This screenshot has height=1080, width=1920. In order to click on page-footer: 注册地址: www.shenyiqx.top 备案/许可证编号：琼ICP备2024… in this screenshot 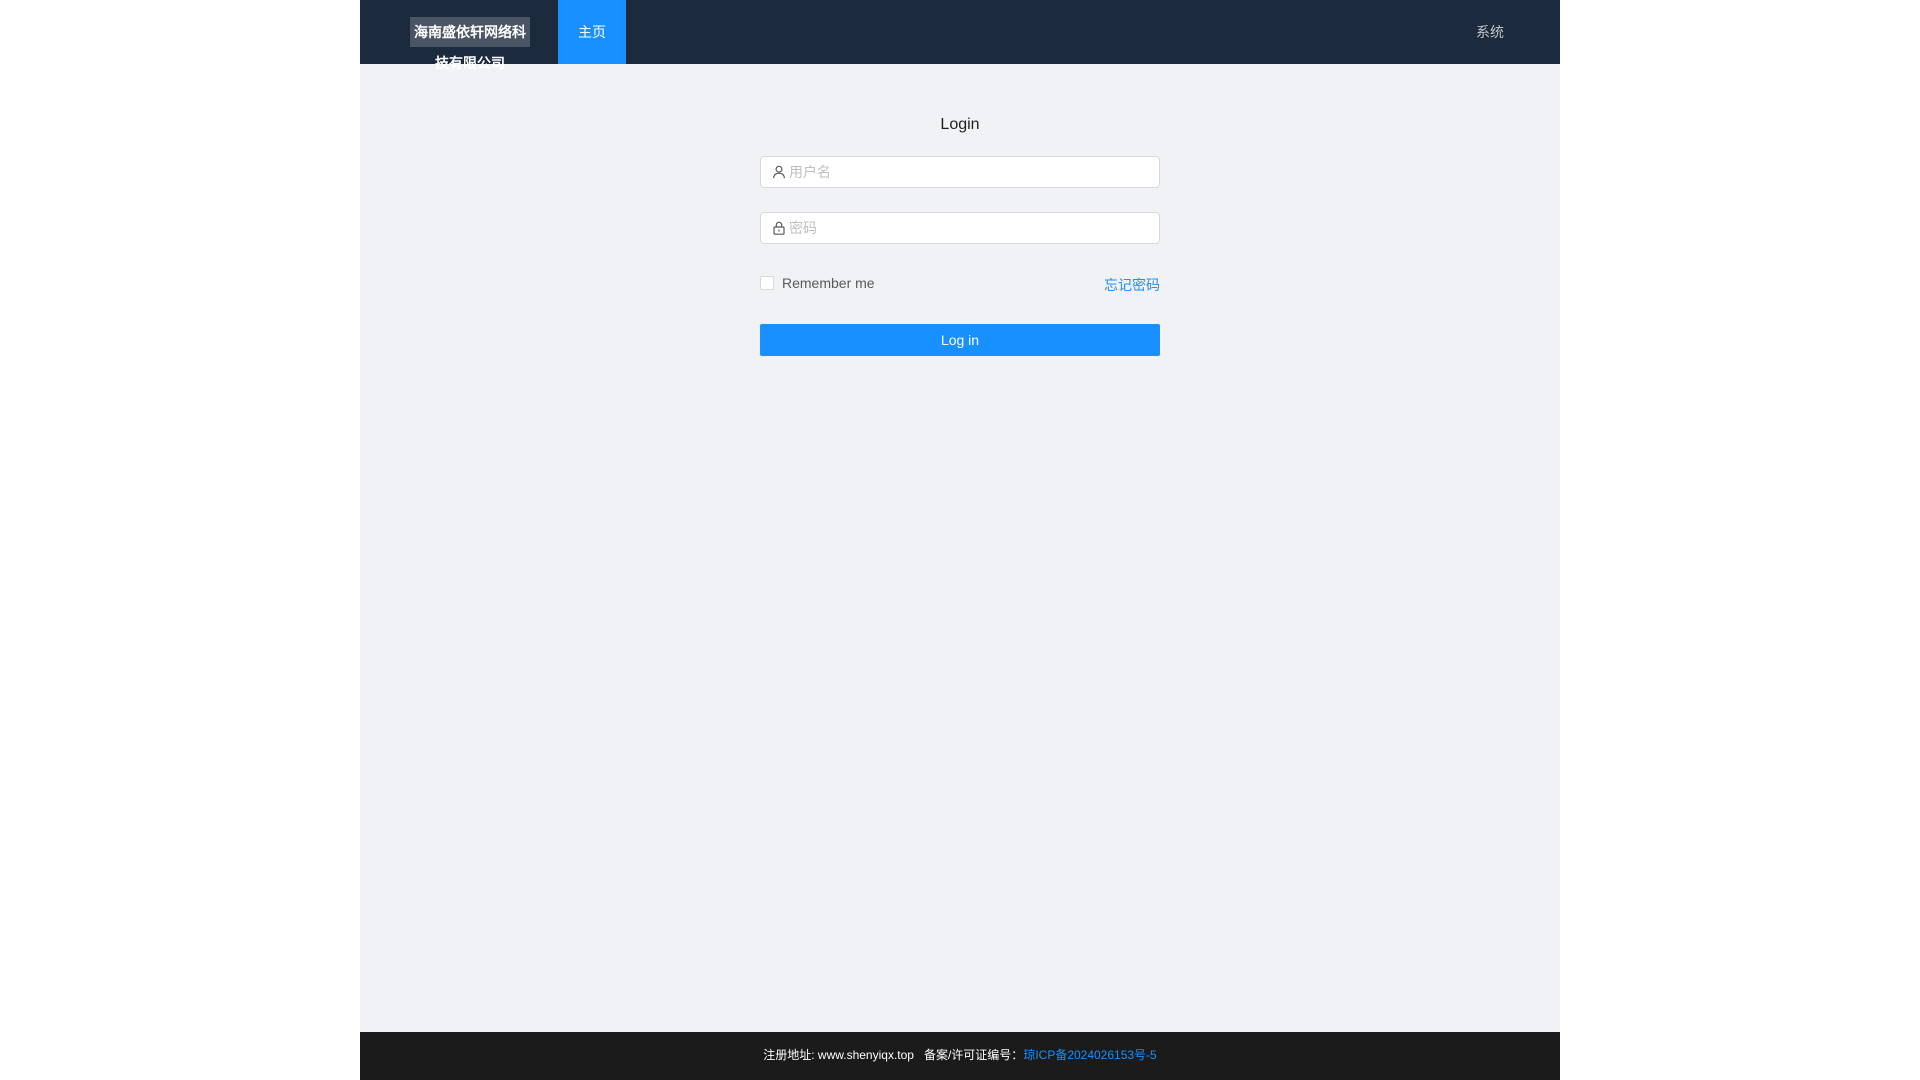, I will do `click(960, 1056)`.